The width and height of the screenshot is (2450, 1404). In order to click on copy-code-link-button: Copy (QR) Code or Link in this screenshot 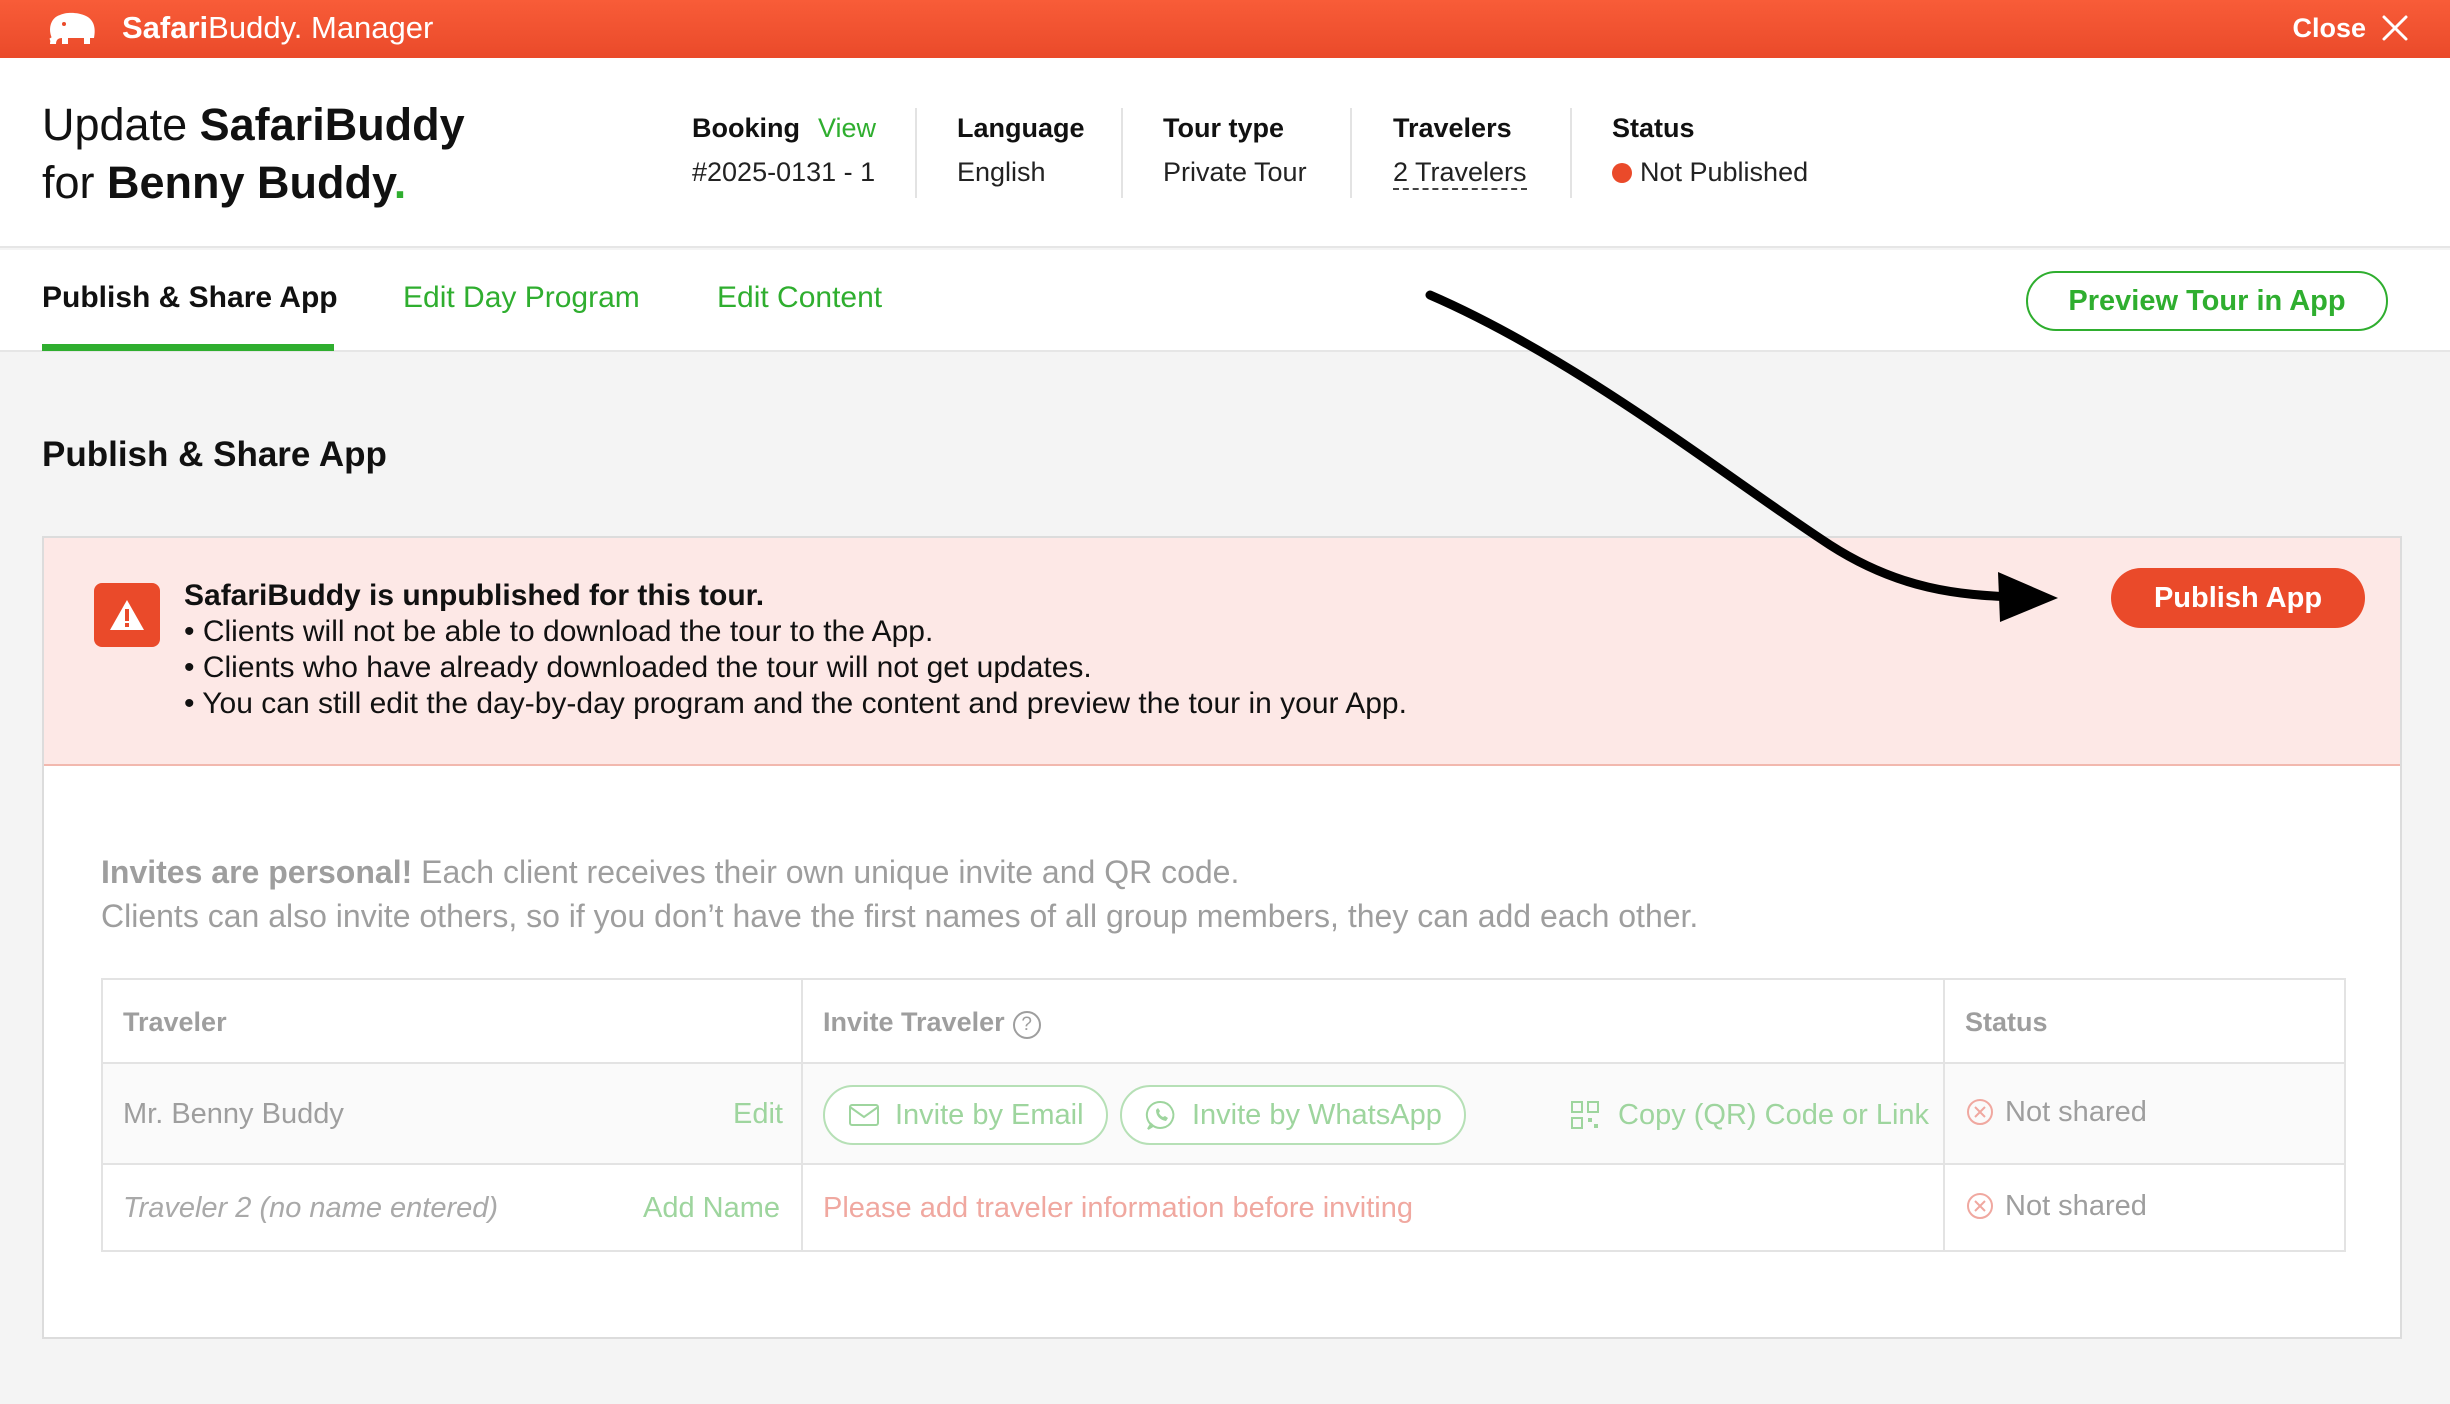, I will do `click(1748, 1115)`.